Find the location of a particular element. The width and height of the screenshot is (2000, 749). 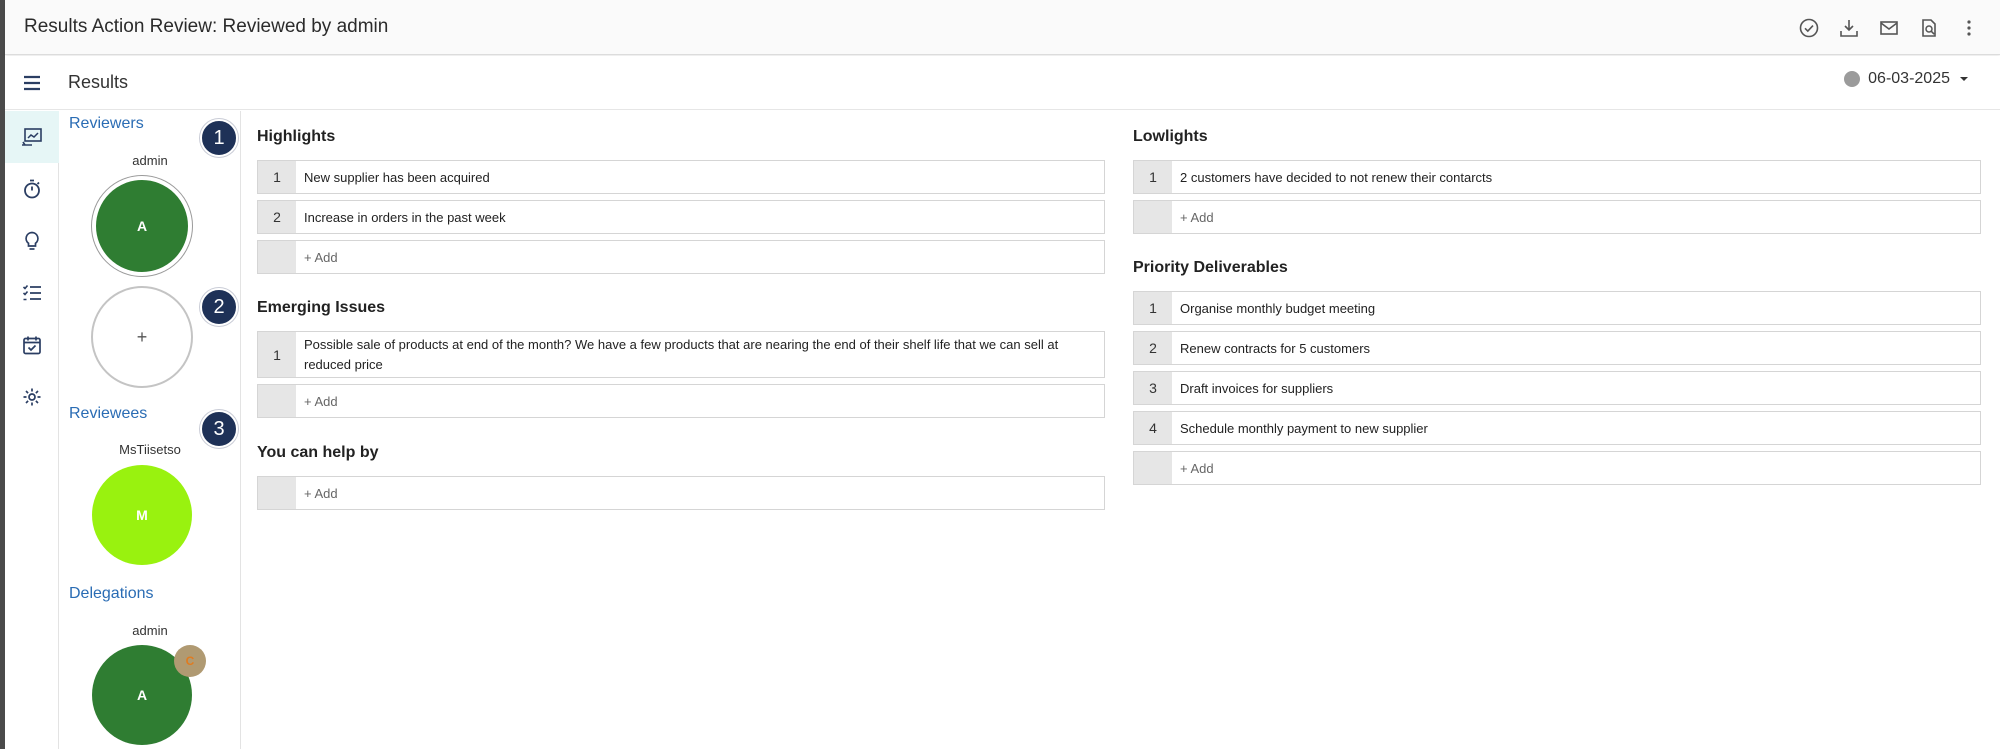

add-emerging-issue-button: + Add is located at coordinates (681, 401).